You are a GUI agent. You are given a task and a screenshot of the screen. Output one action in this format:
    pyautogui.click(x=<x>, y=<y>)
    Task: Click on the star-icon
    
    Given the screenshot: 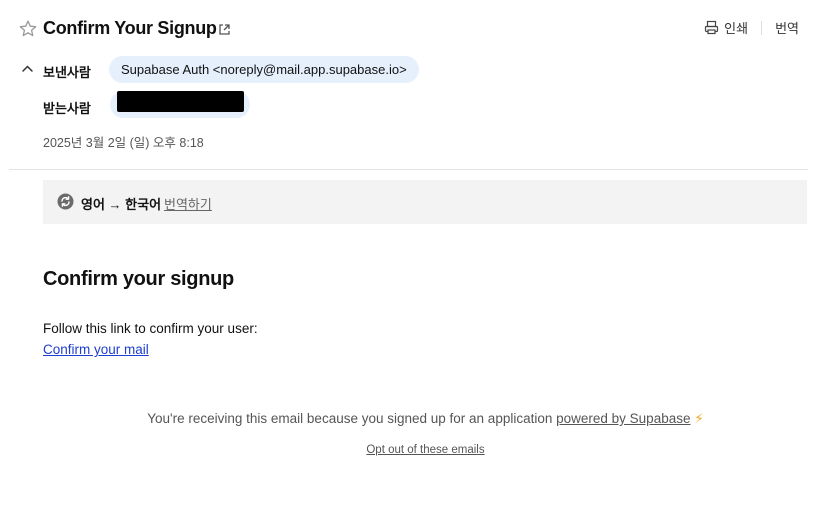 What is the action you would take?
    pyautogui.click(x=28, y=29)
    